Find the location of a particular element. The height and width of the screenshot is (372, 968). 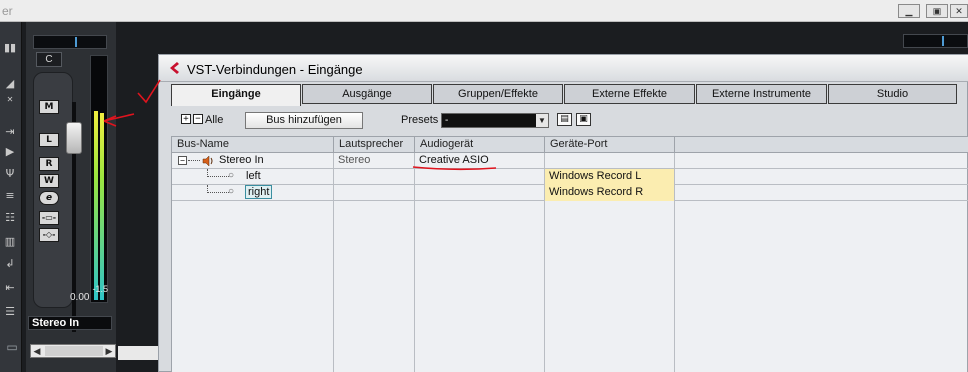

tab-outputs: Ausgänge is located at coordinates (367, 94).